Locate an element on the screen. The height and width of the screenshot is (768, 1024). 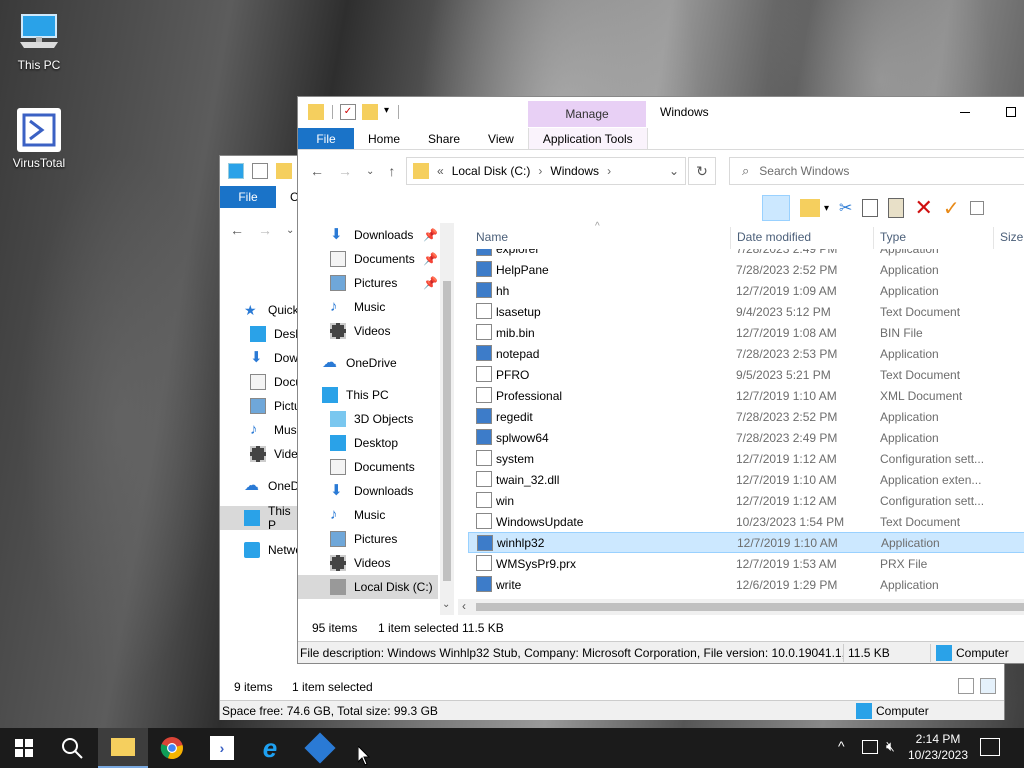
checkmark-icon: ✓ is located at coordinates (951, 208).